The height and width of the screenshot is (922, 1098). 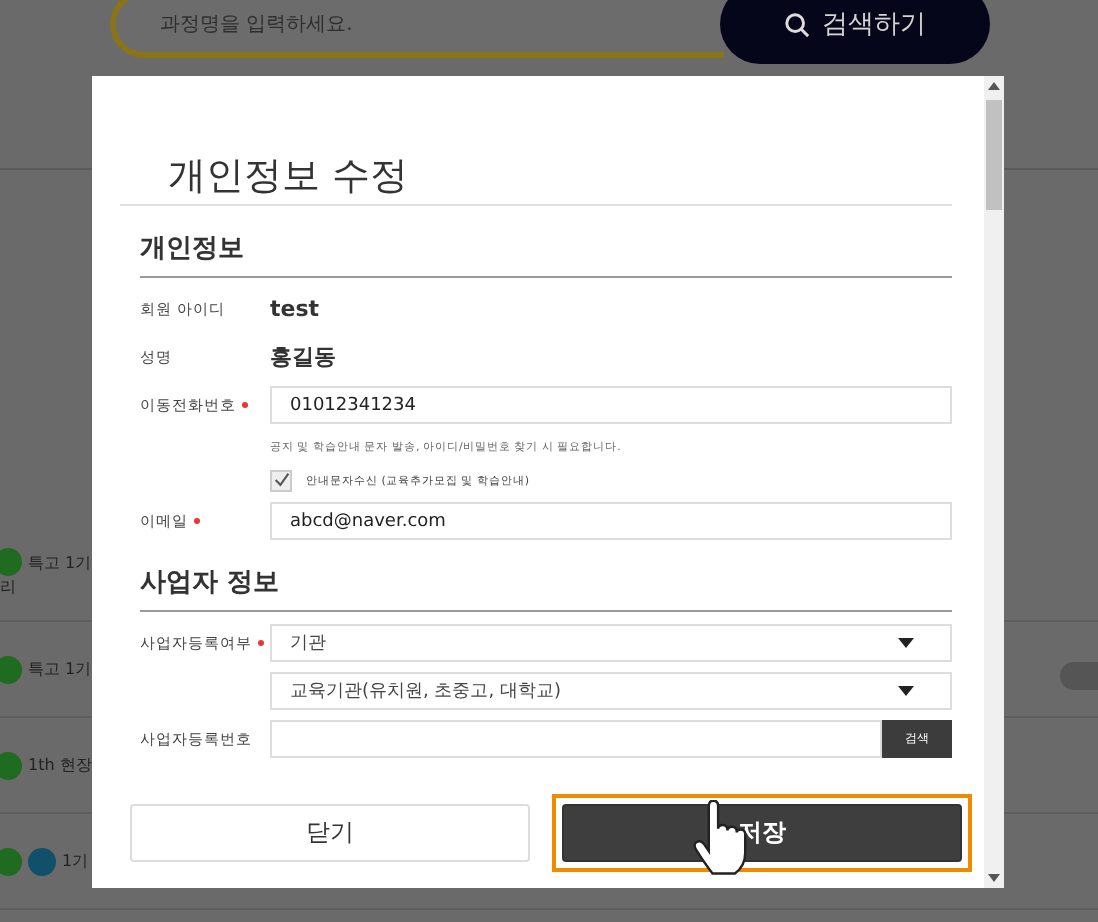 I want to click on checkbox, so click(x=281, y=480).